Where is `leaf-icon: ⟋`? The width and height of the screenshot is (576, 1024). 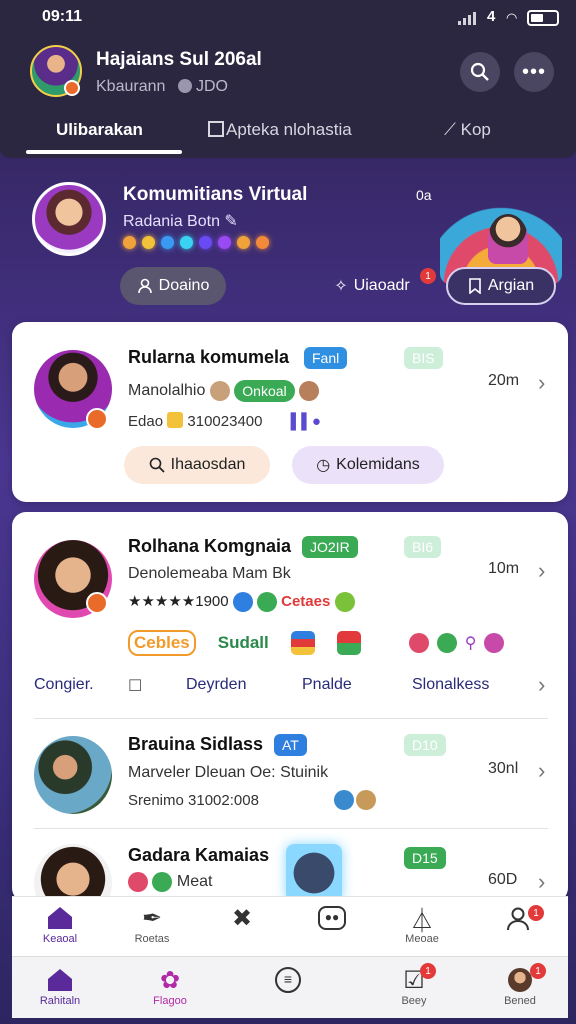
leaf-icon: ⟋ is located at coordinates (450, 129).